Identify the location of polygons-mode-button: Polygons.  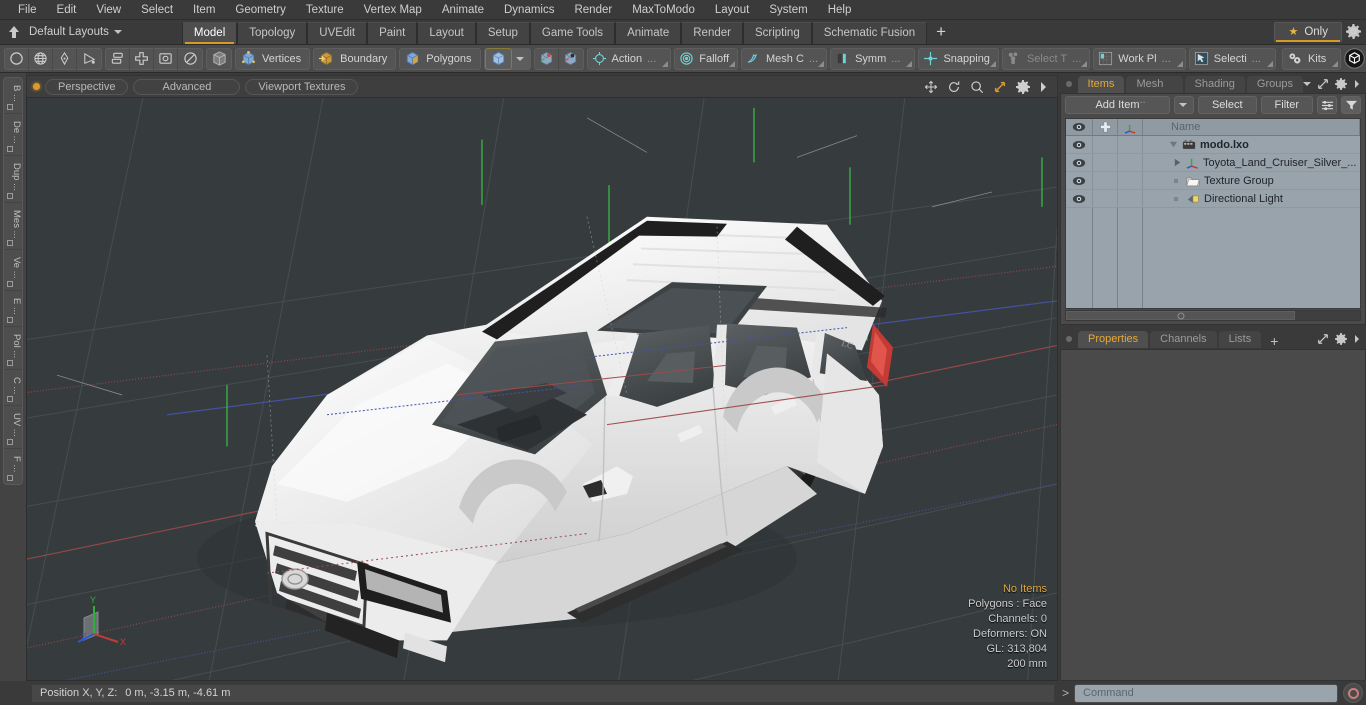
(440, 58).